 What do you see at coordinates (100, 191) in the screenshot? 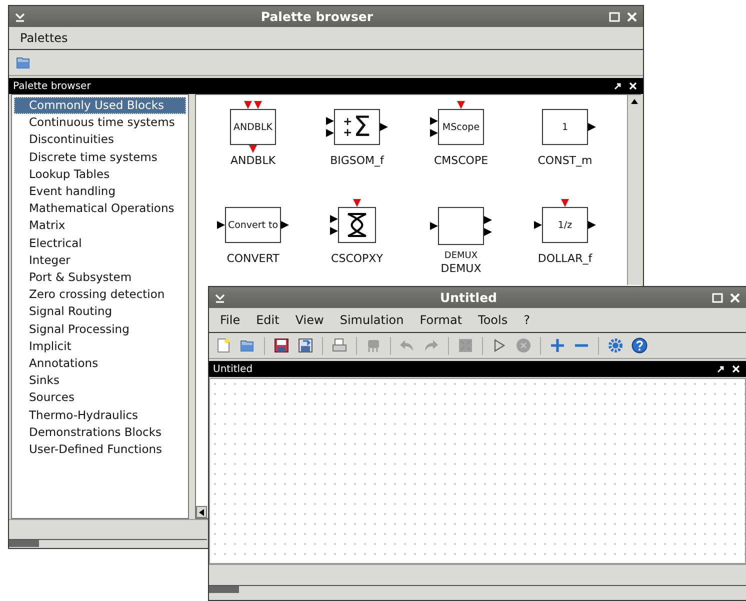
I see `category-item: Event handling` at bounding box center [100, 191].